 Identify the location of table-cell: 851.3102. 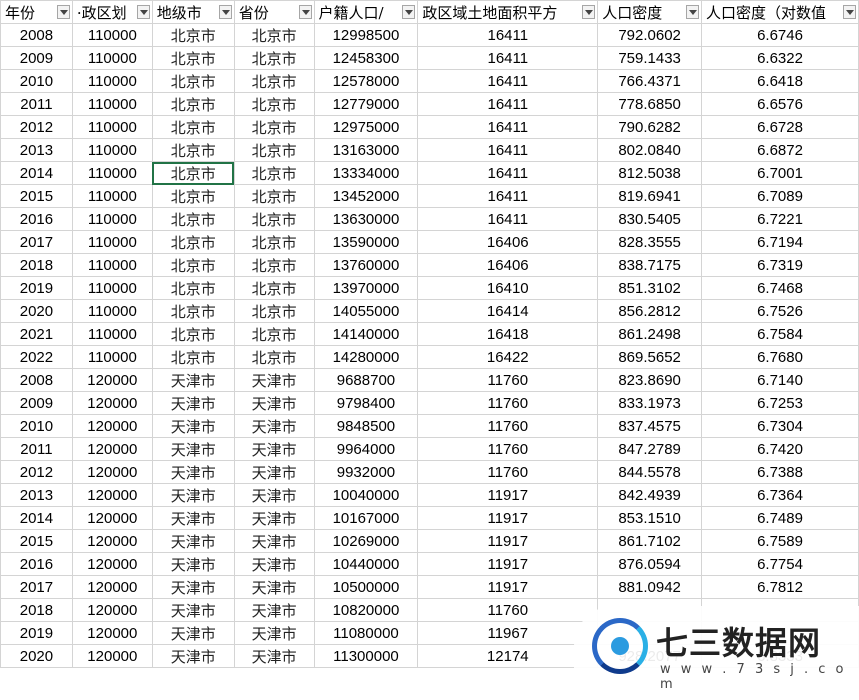
(650, 288).